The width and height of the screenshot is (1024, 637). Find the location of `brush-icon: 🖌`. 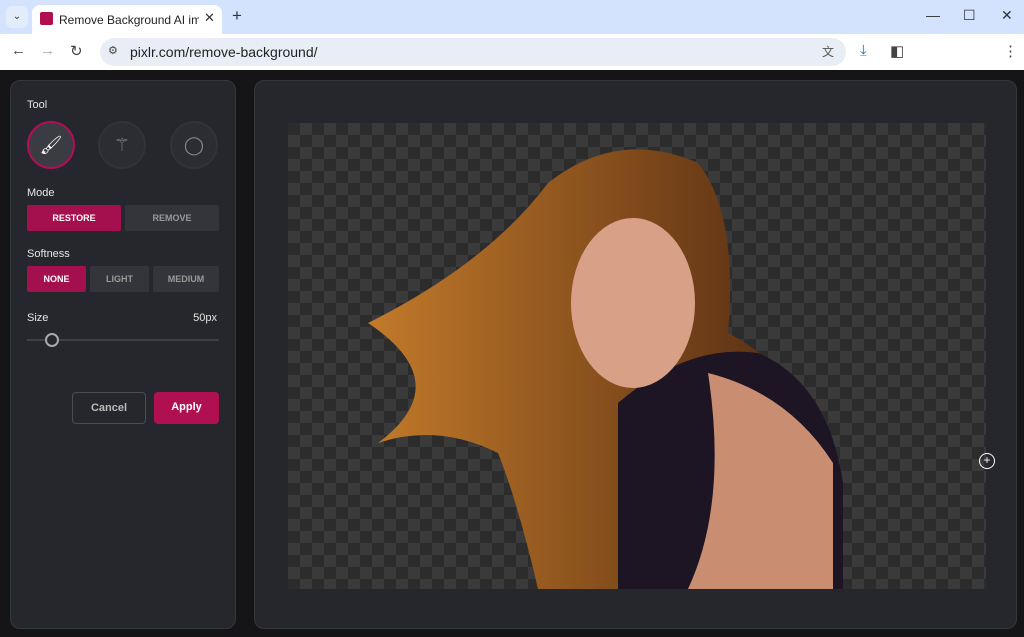

brush-icon: 🖌 is located at coordinates (51, 145).